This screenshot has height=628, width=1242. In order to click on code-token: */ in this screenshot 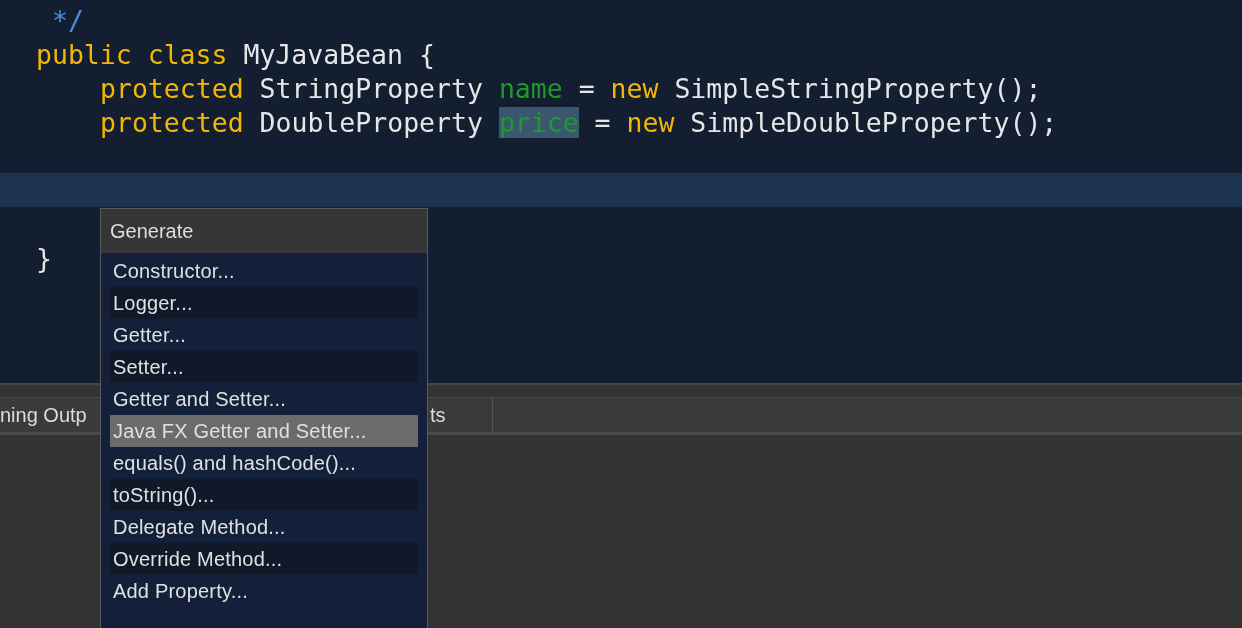, I will do `click(67, 20)`.